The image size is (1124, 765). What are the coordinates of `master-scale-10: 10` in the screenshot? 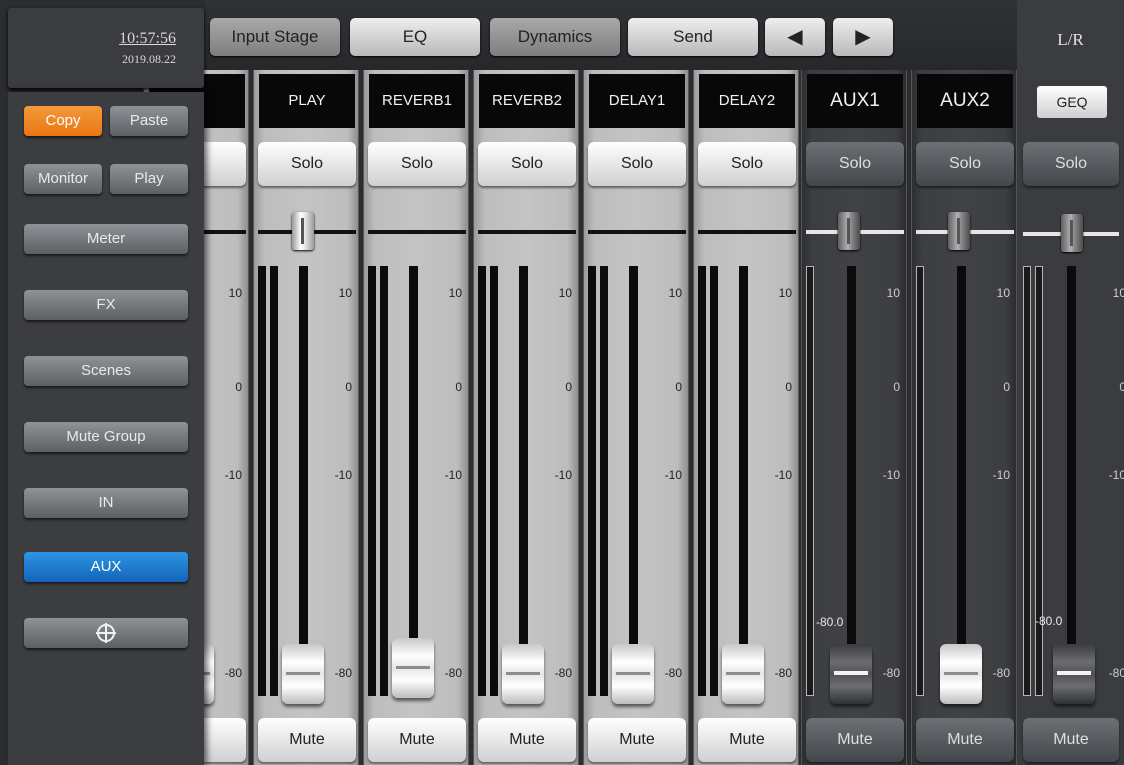 It's located at (1118, 293).